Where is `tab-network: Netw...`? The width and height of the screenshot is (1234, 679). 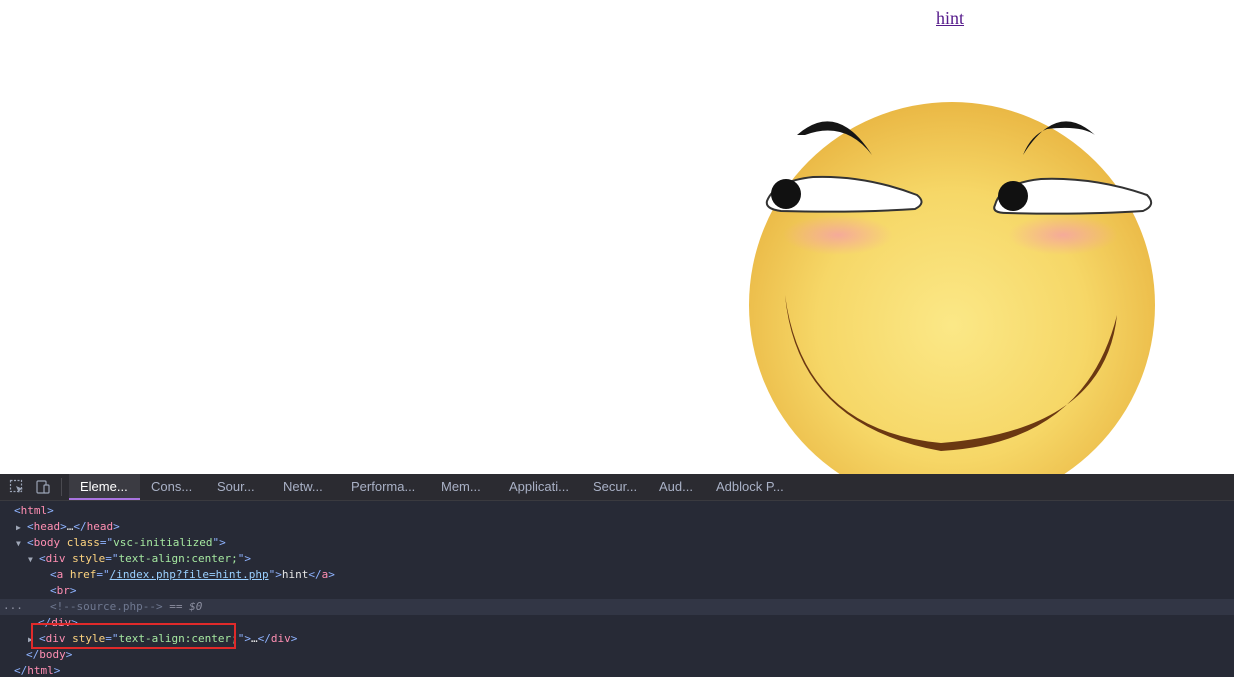 tab-network: Netw... is located at coordinates (303, 487).